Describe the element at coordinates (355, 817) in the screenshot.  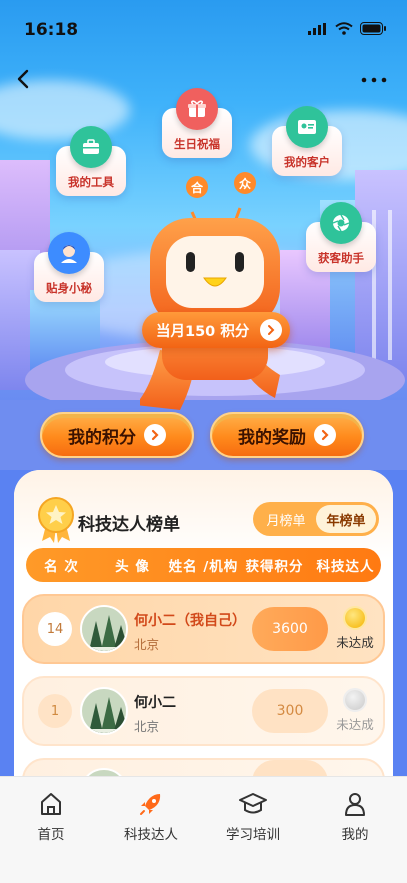
I see `tab-profile: 我的` at that location.